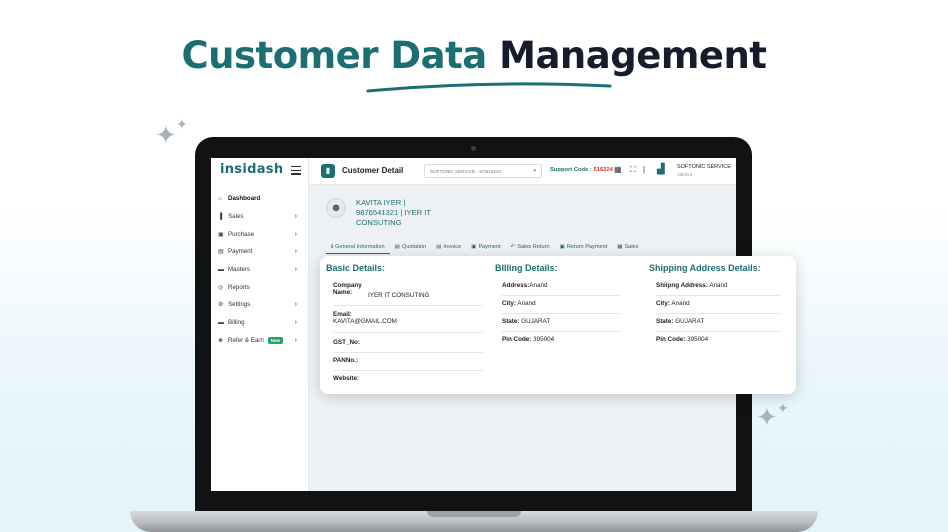  What do you see at coordinates (528, 339) in the screenshot?
I see `billing-pin-row: Pin Code: 395004` at bounding box center [528, 339].